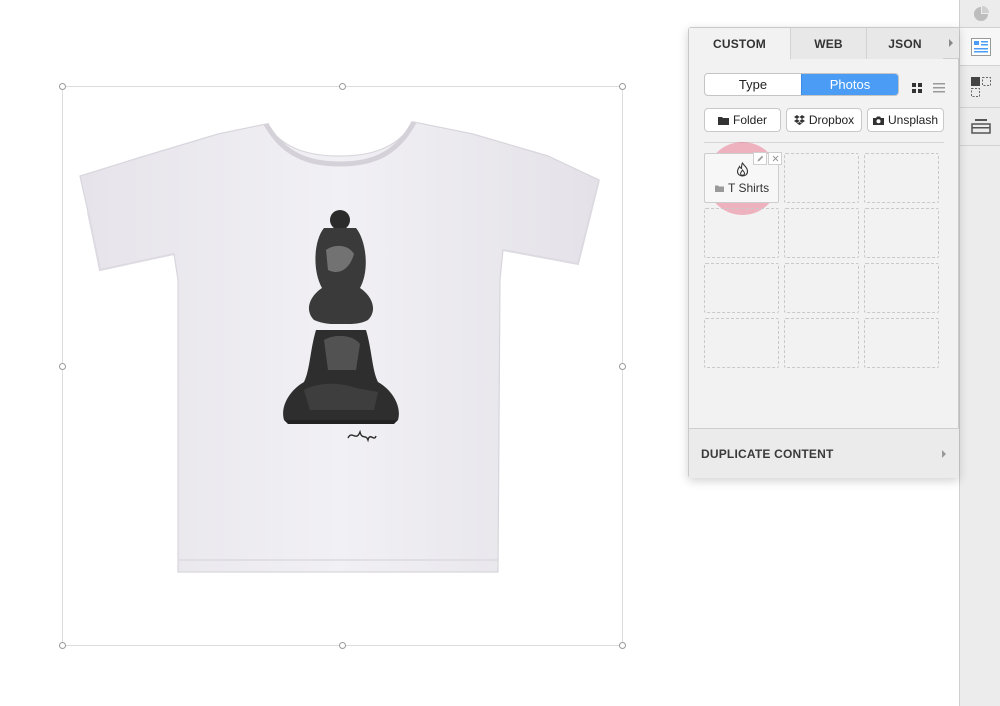  What do you see at coordinates (829, 43) in the screenshot?
I see `tab-web: WEB` at bounding box center [829, 43].